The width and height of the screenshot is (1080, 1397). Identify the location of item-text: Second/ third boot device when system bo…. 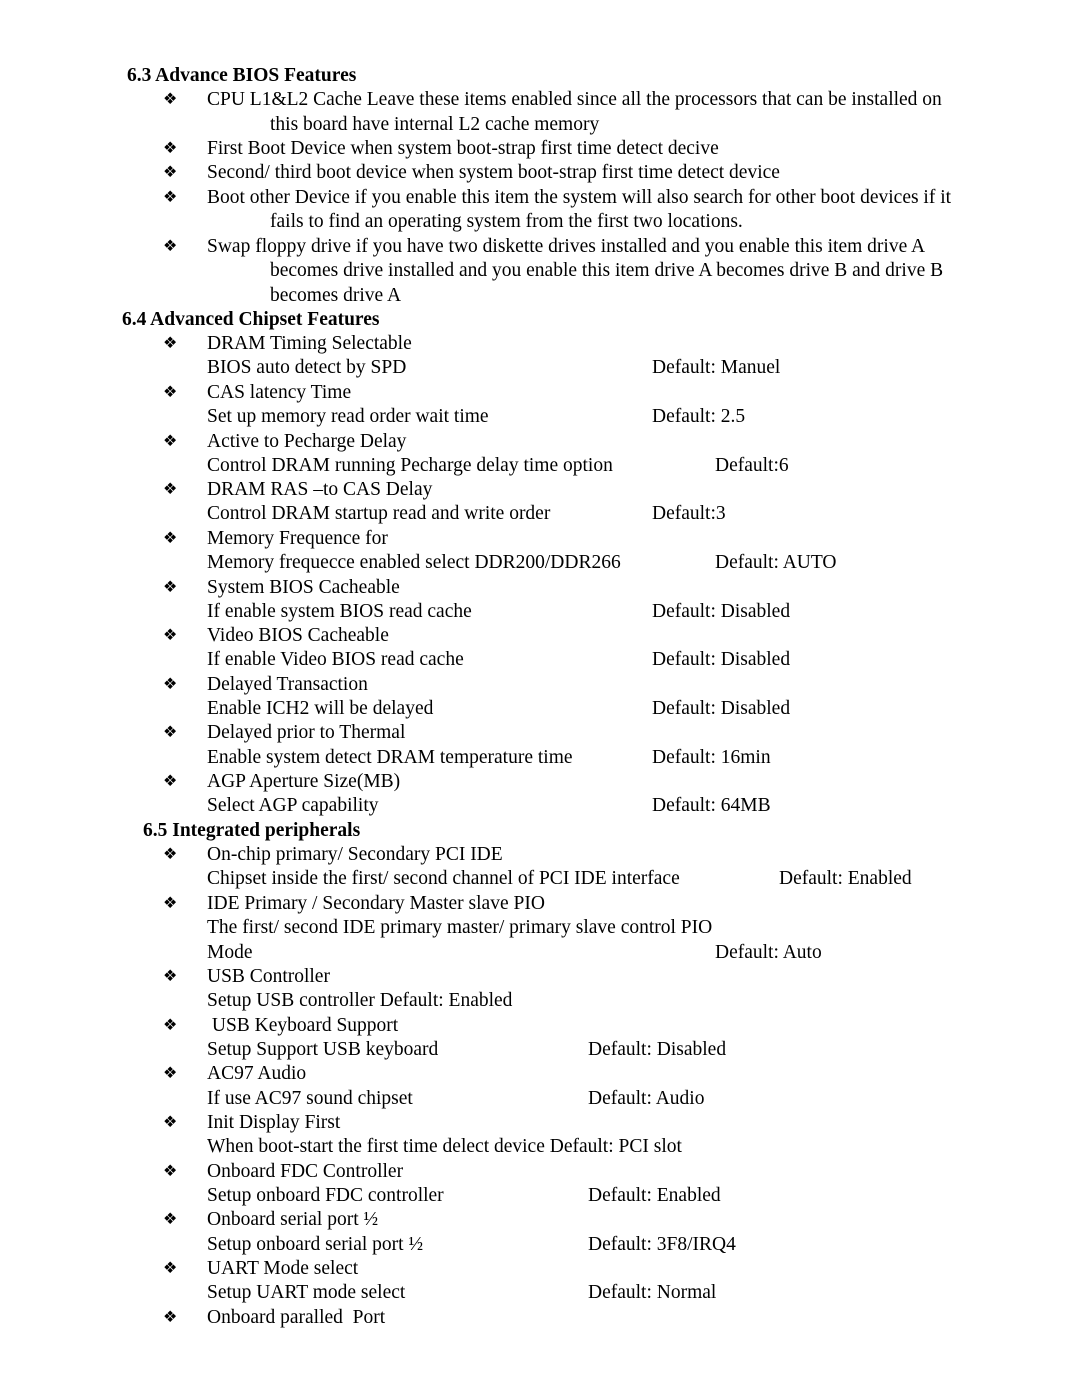
(493, 172).